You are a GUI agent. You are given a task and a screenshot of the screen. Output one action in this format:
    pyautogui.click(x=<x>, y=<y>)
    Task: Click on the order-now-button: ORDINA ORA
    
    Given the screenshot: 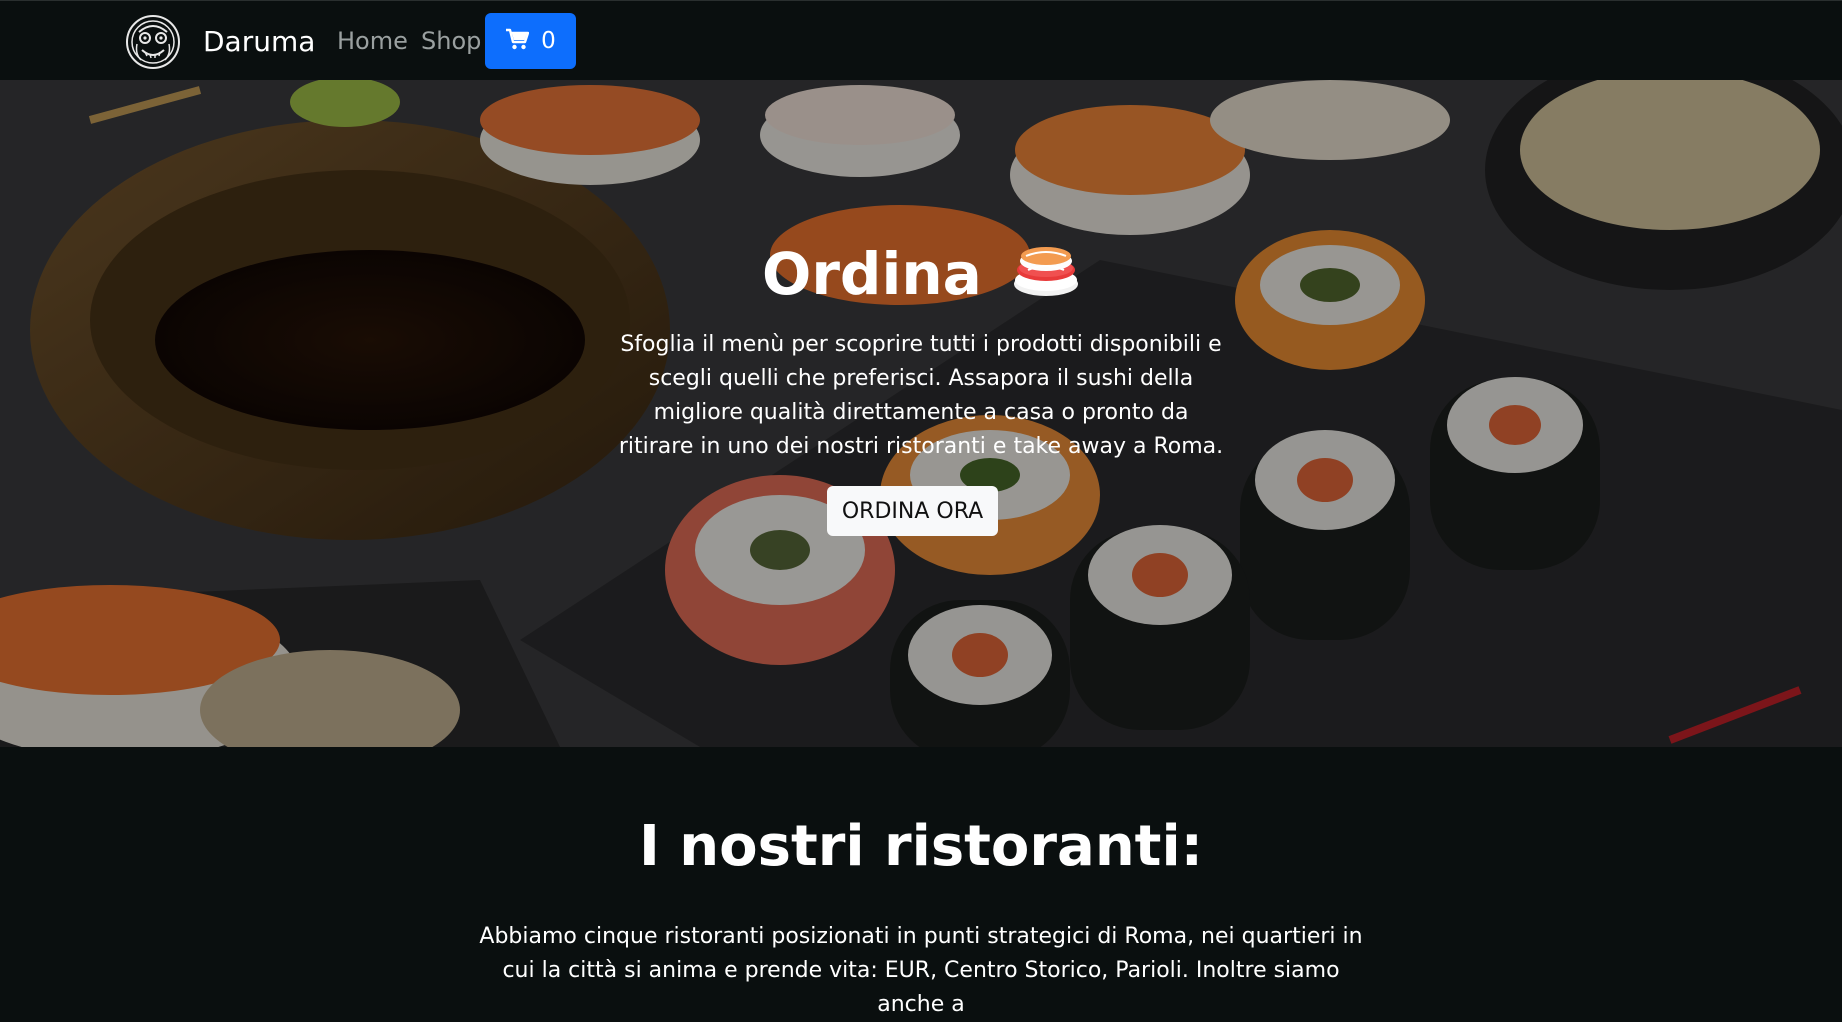 What is the action you would take?
    pyautogui.click(x=912, y=511)
    